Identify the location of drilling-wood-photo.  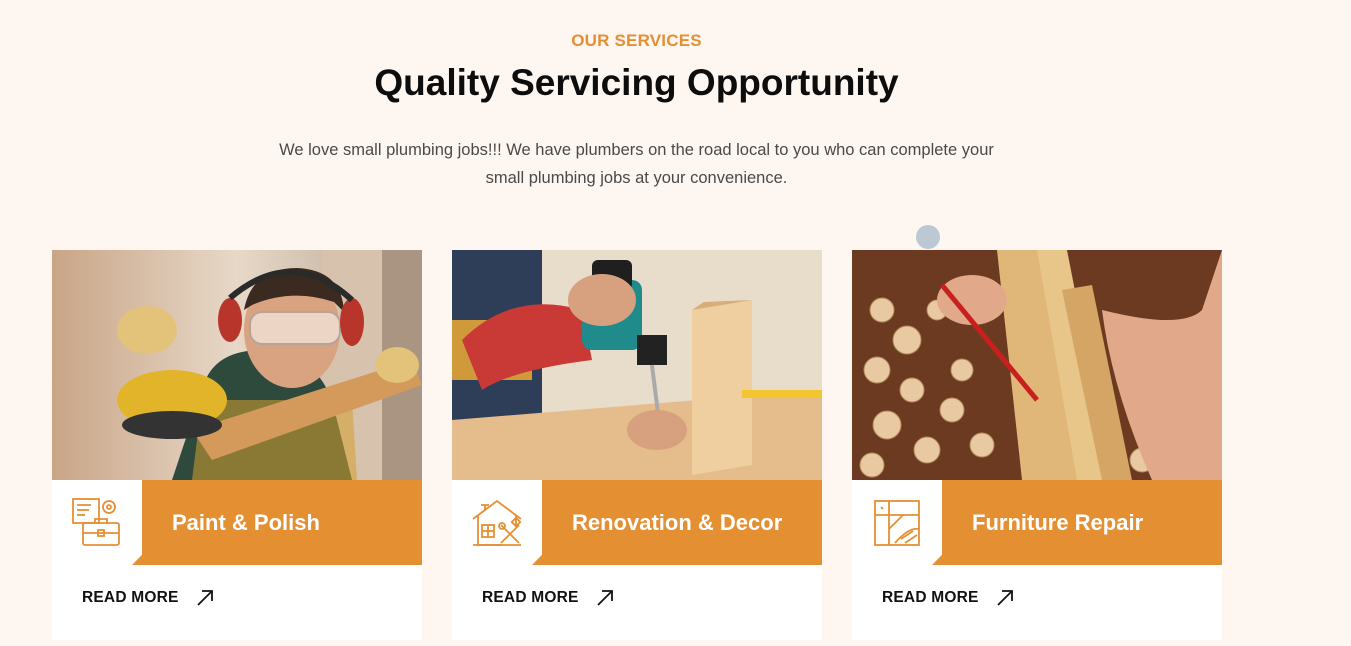
(637, 365).